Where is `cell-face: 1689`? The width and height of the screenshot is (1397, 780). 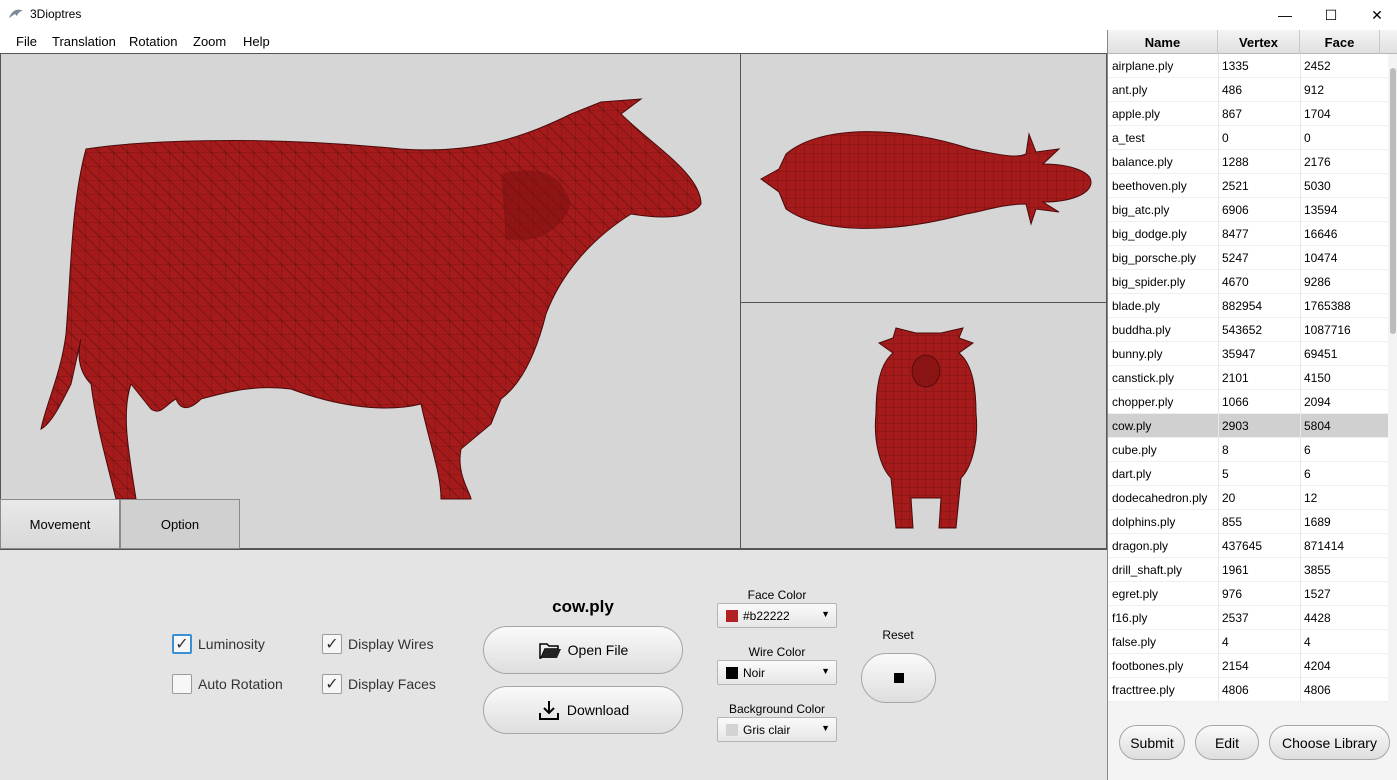 cell-face: 1689 is located at coordinates (1317, 522).